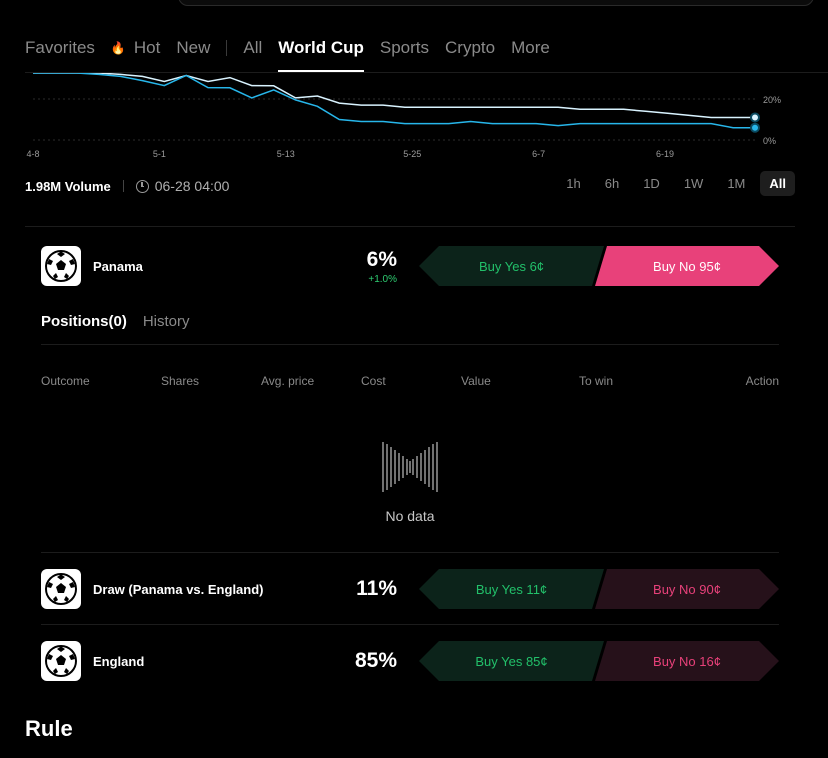 The width and height of the screenshot is (828, 758). What do you see at coordinates (193, 48) in the screenshot?
I see `nav-new: New` at bounding box center [193, 48].